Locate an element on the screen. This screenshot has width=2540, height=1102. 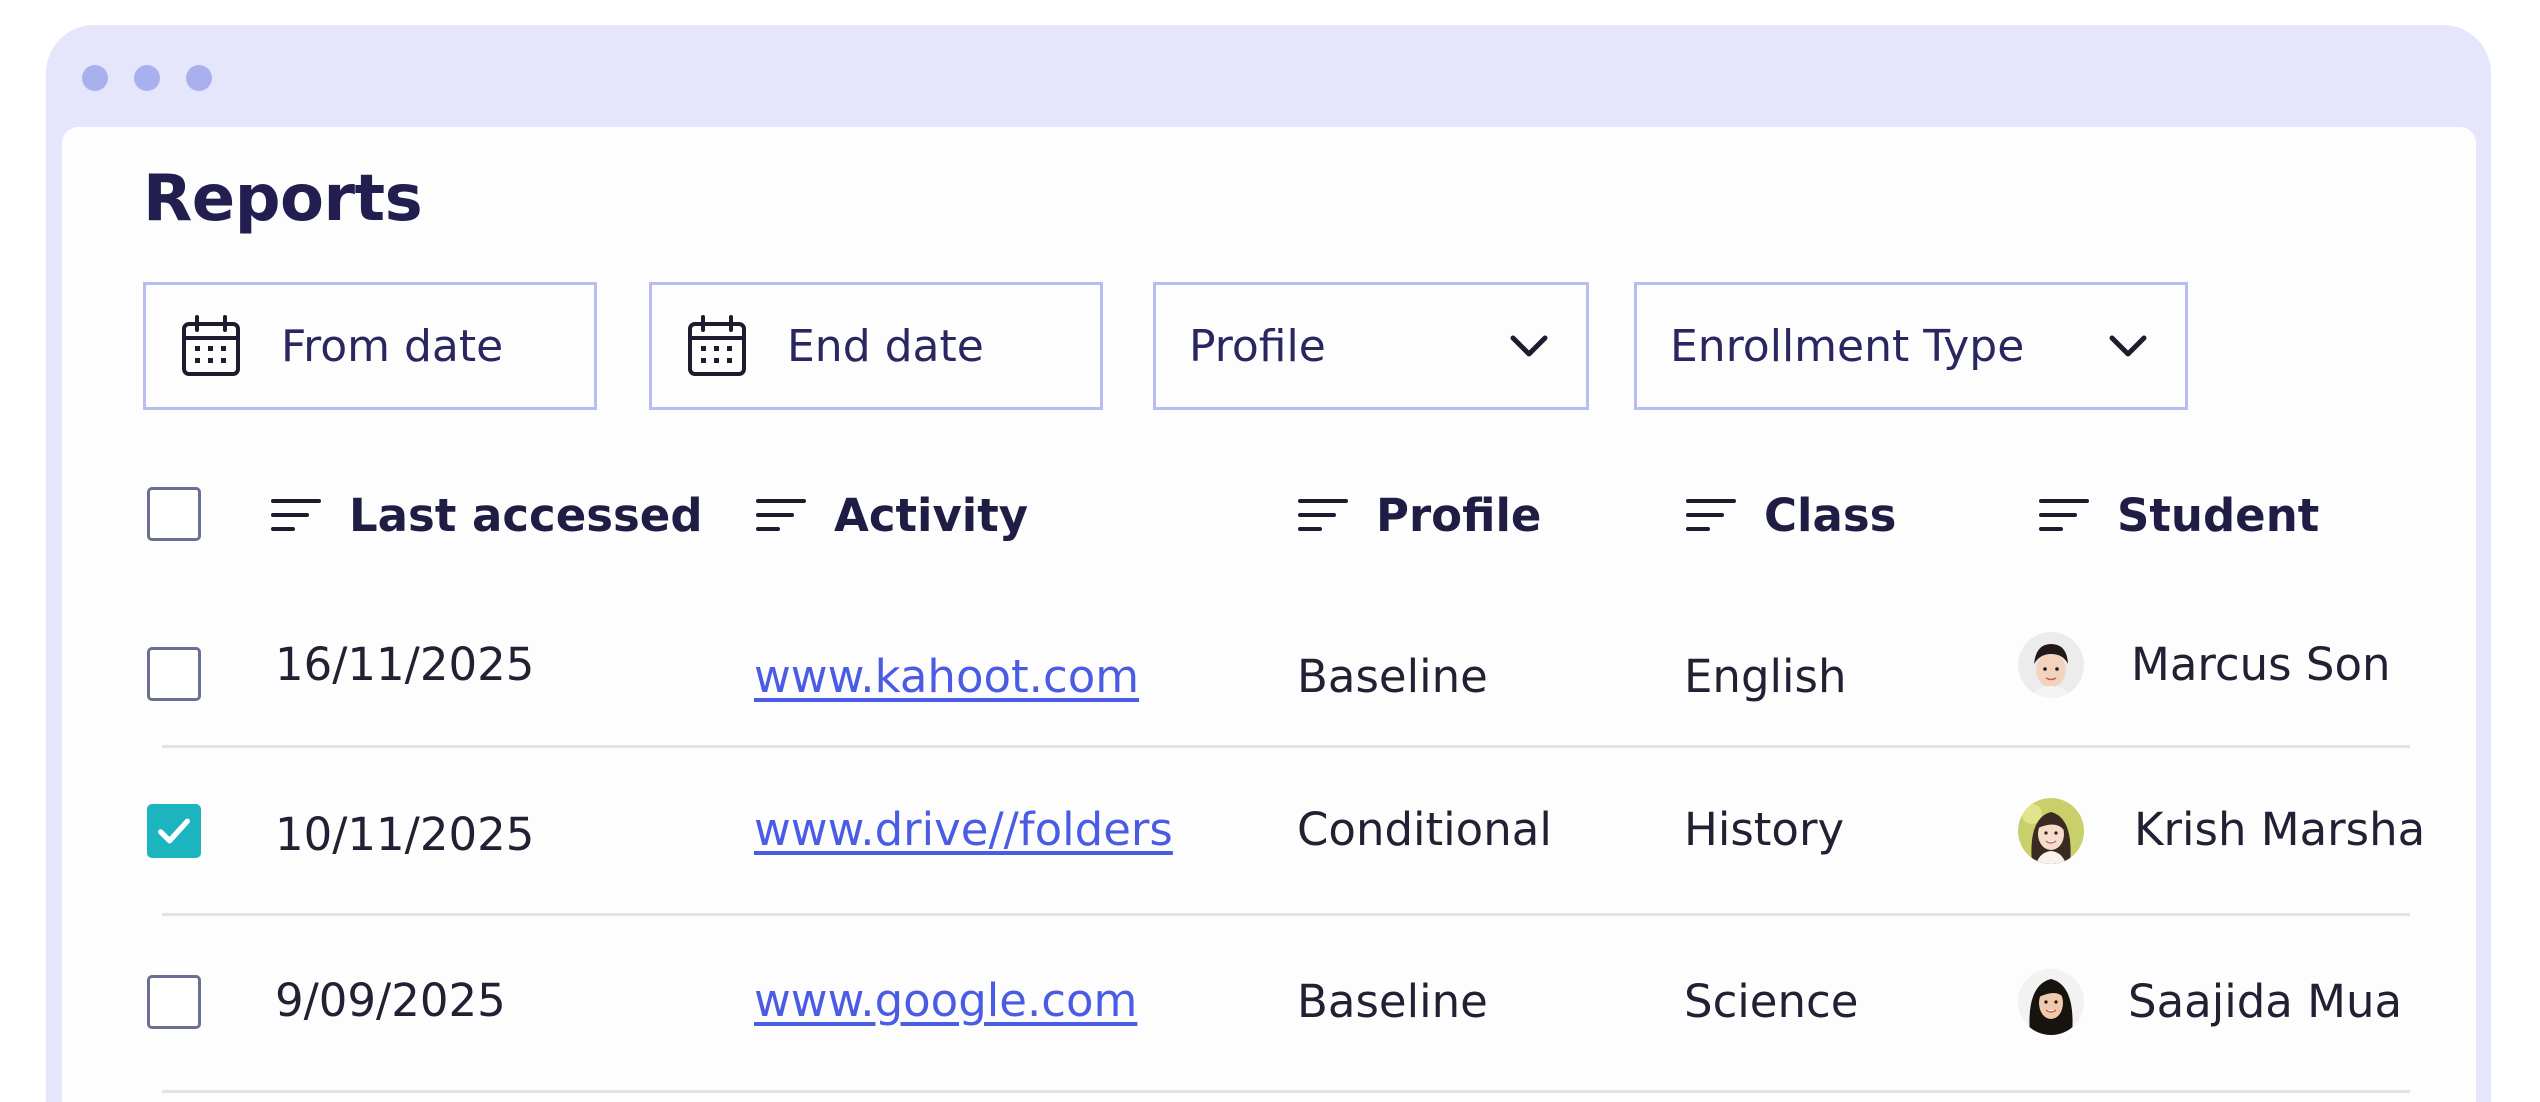
class-cell: Science is located at coordinates (1771, 1001).